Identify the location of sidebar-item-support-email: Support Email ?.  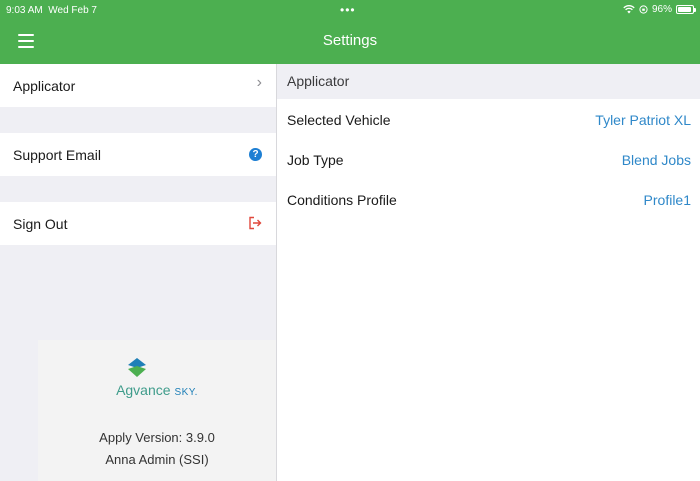
(138, 154).